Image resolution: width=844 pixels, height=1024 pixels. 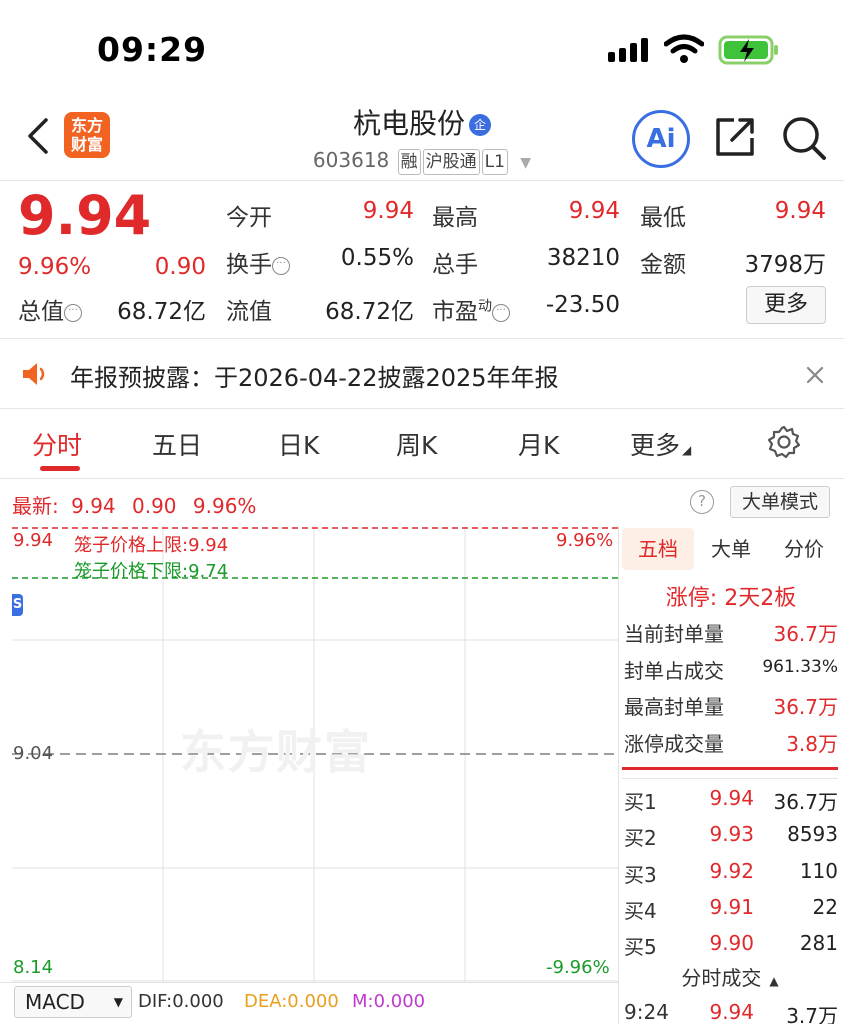 I want to click on value-open: 9.94, so click(x=388, y=211).